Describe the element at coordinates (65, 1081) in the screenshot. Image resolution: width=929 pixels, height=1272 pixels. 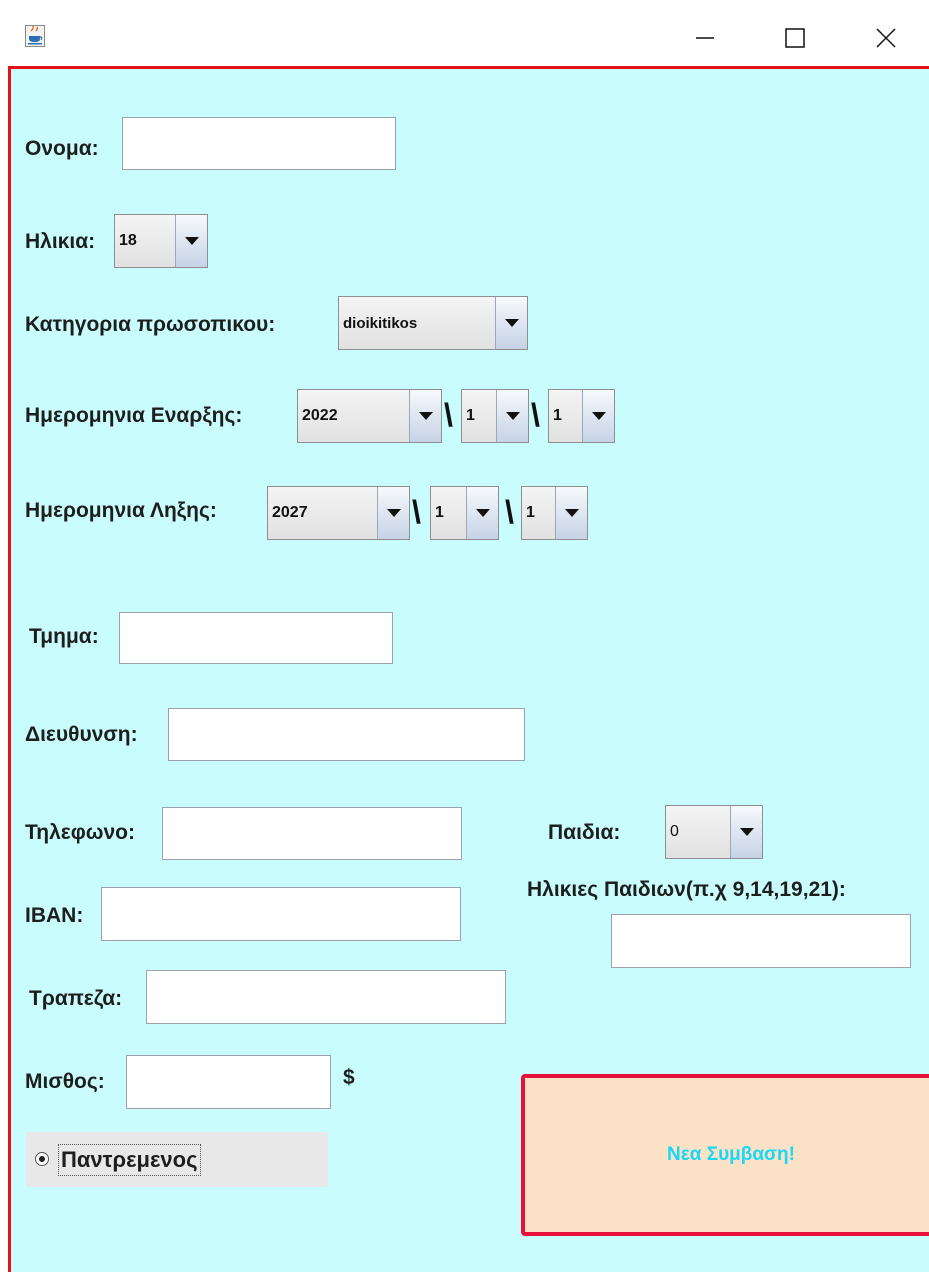
I see `salary-label: Μισθος:` at that location.